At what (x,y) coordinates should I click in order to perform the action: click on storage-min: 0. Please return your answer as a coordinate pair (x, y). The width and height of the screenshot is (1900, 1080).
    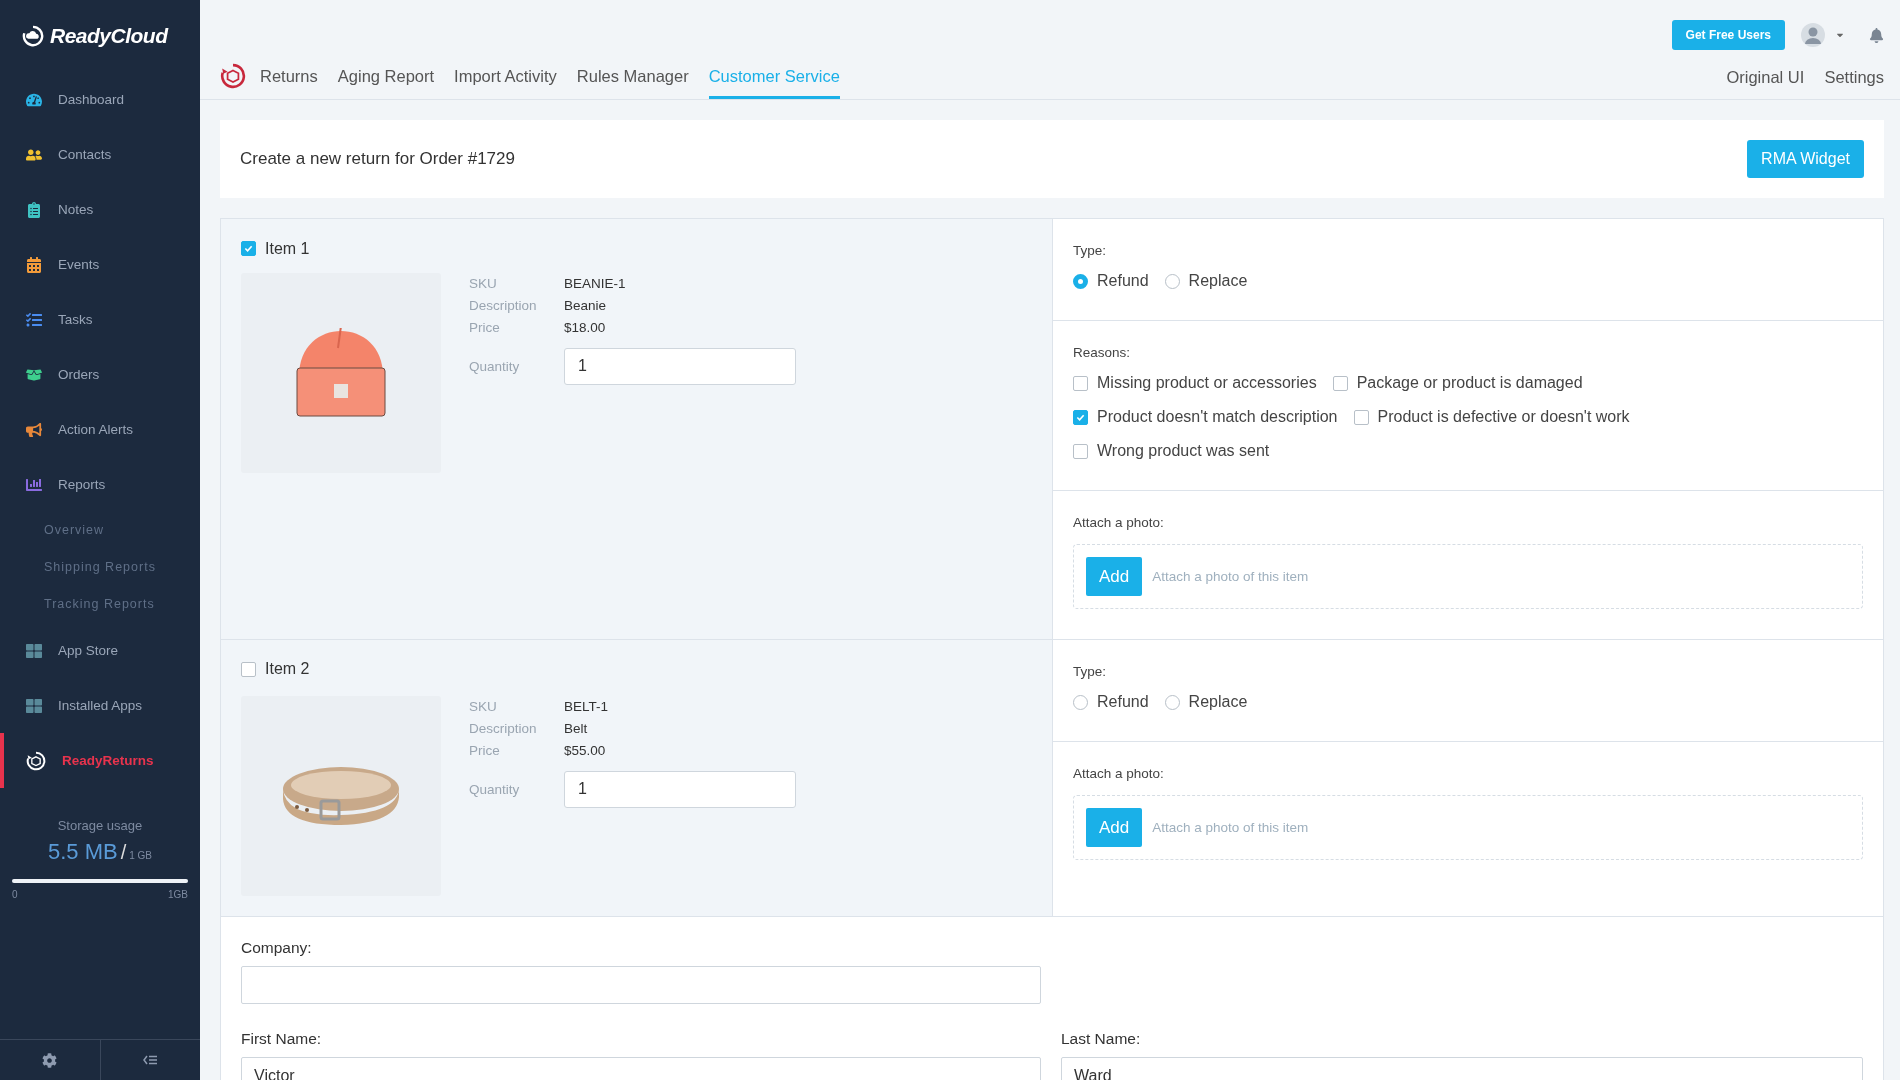
    Looking at the image, I should click on (15, 894).